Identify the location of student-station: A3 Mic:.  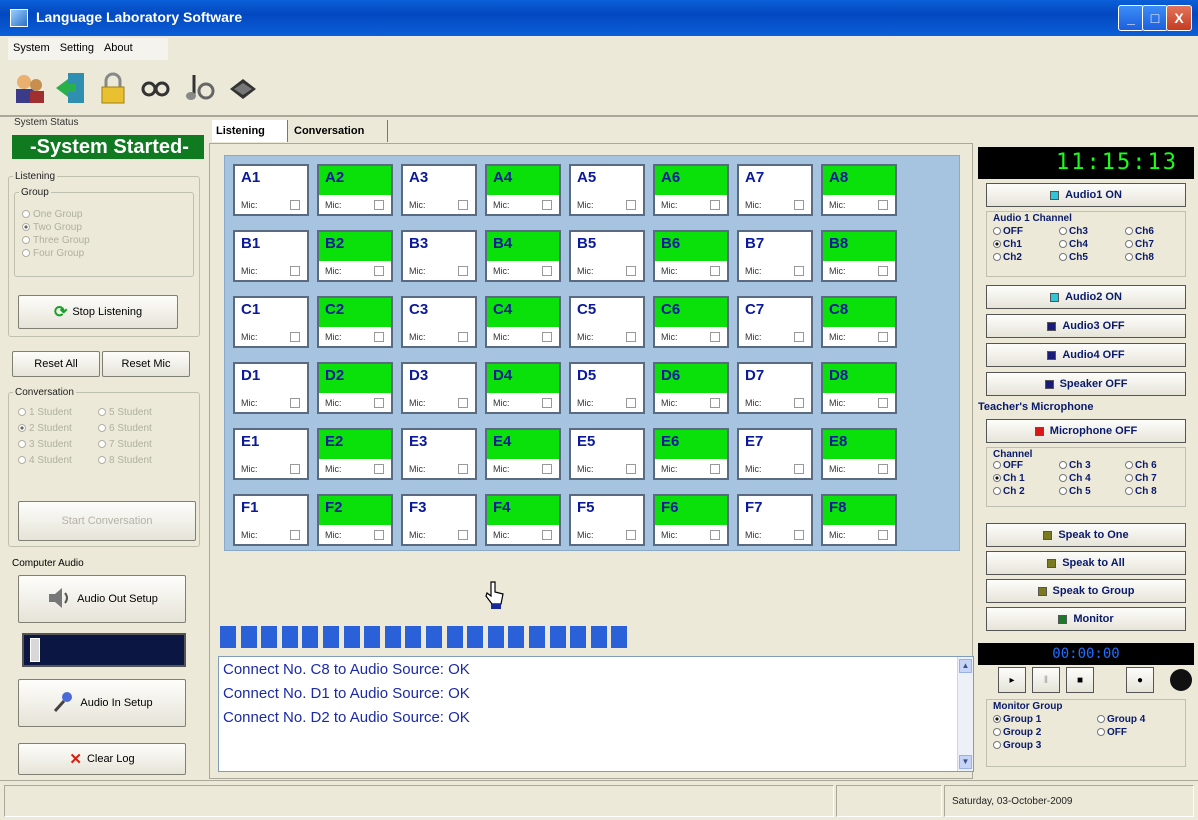
(439, 190).